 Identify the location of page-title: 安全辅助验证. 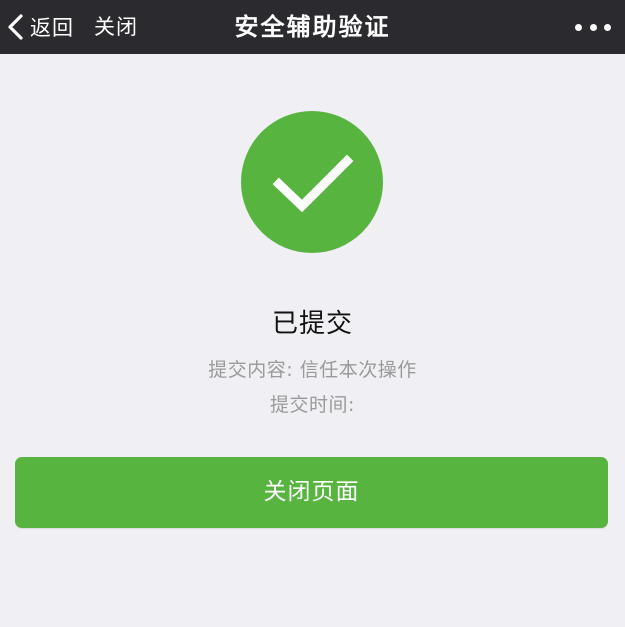
(312, 27).